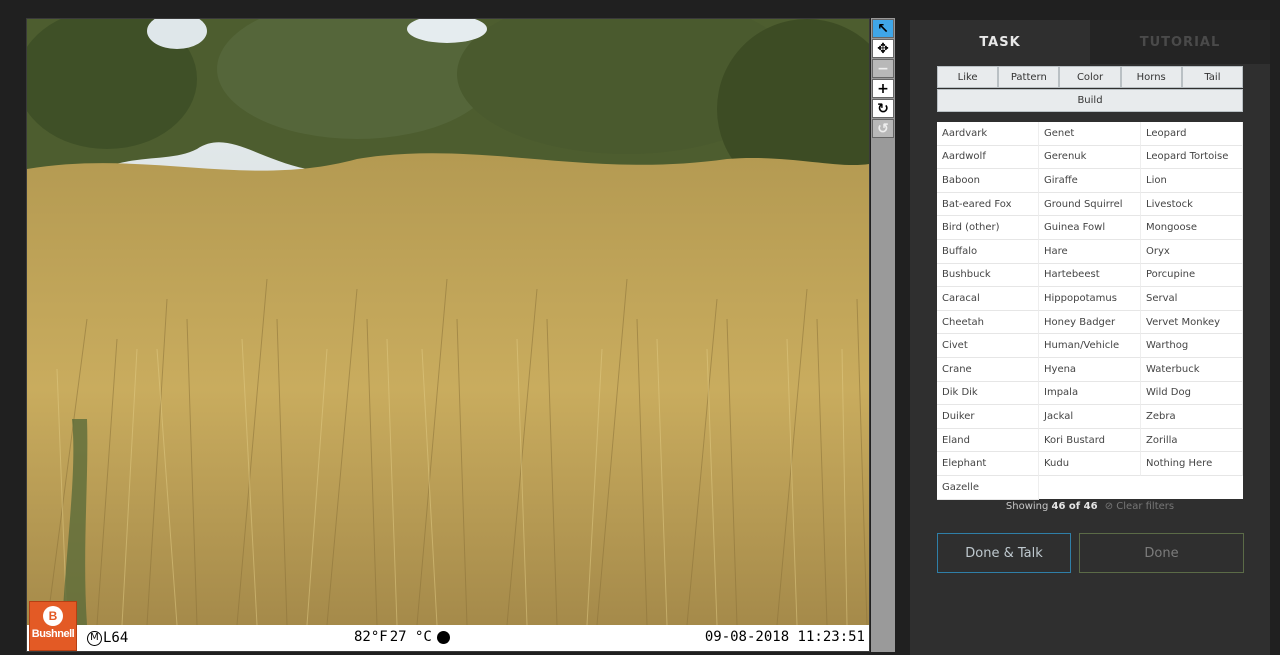 This screenshot has width=1280, height=655. I want to click on filter-row: Like Pattern Color Horns Tail, so click(1090, 77).